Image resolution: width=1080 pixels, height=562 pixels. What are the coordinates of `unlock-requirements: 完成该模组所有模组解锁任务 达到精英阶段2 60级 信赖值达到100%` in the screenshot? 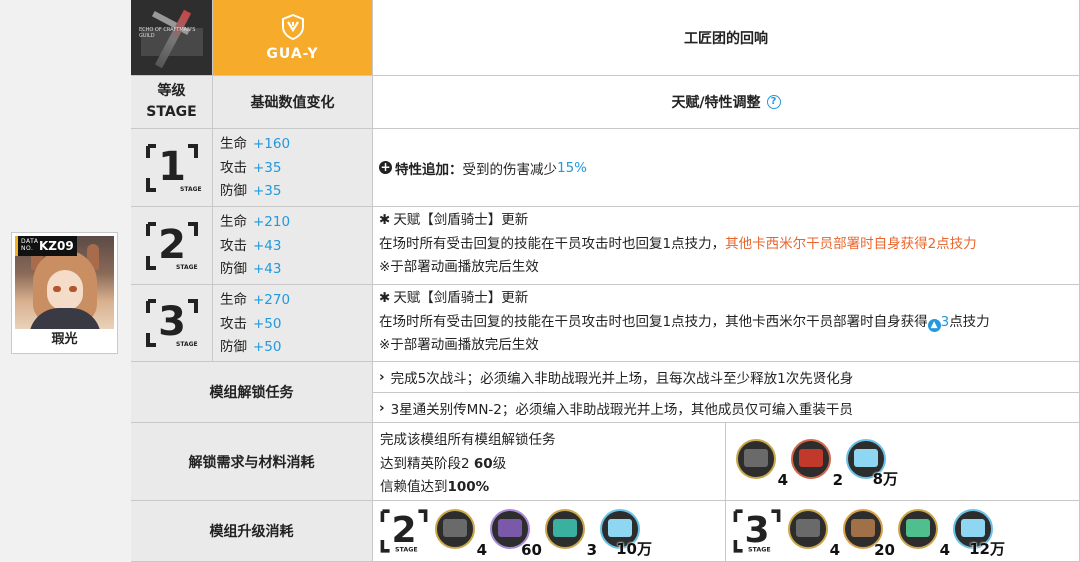 It's located at (549, 462).